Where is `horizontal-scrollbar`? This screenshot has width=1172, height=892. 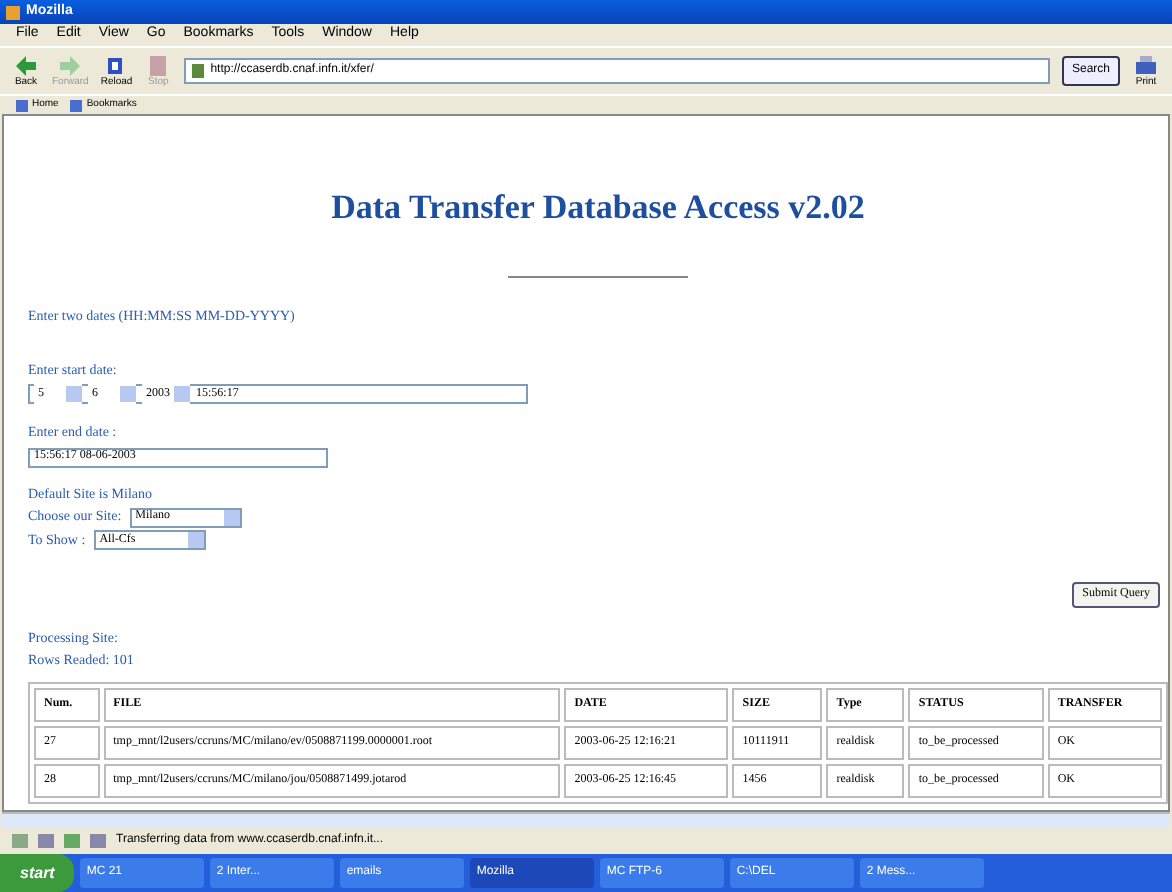
horizontal-scrollbar is located at coordinates (586, 820).